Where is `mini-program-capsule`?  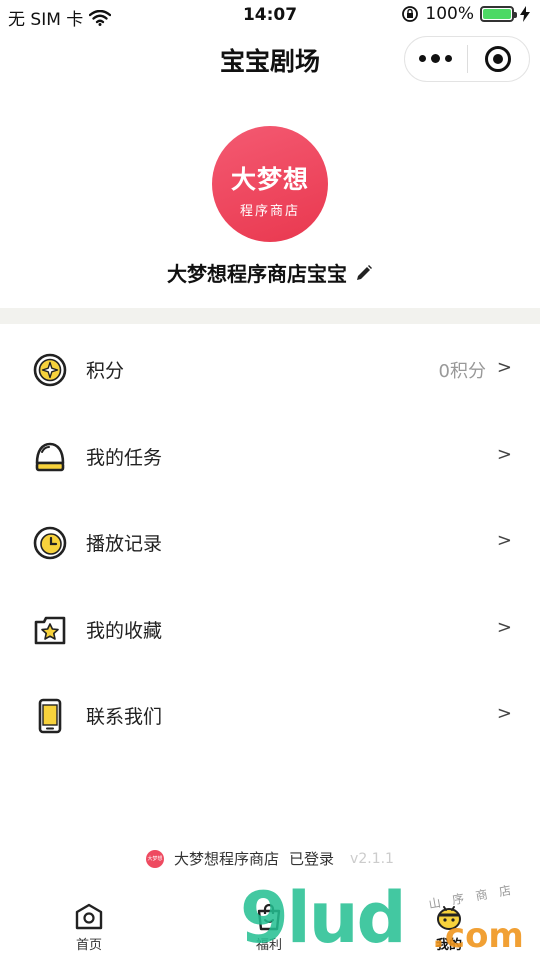
mini-program-capsule is located at coordinates (467, 59).